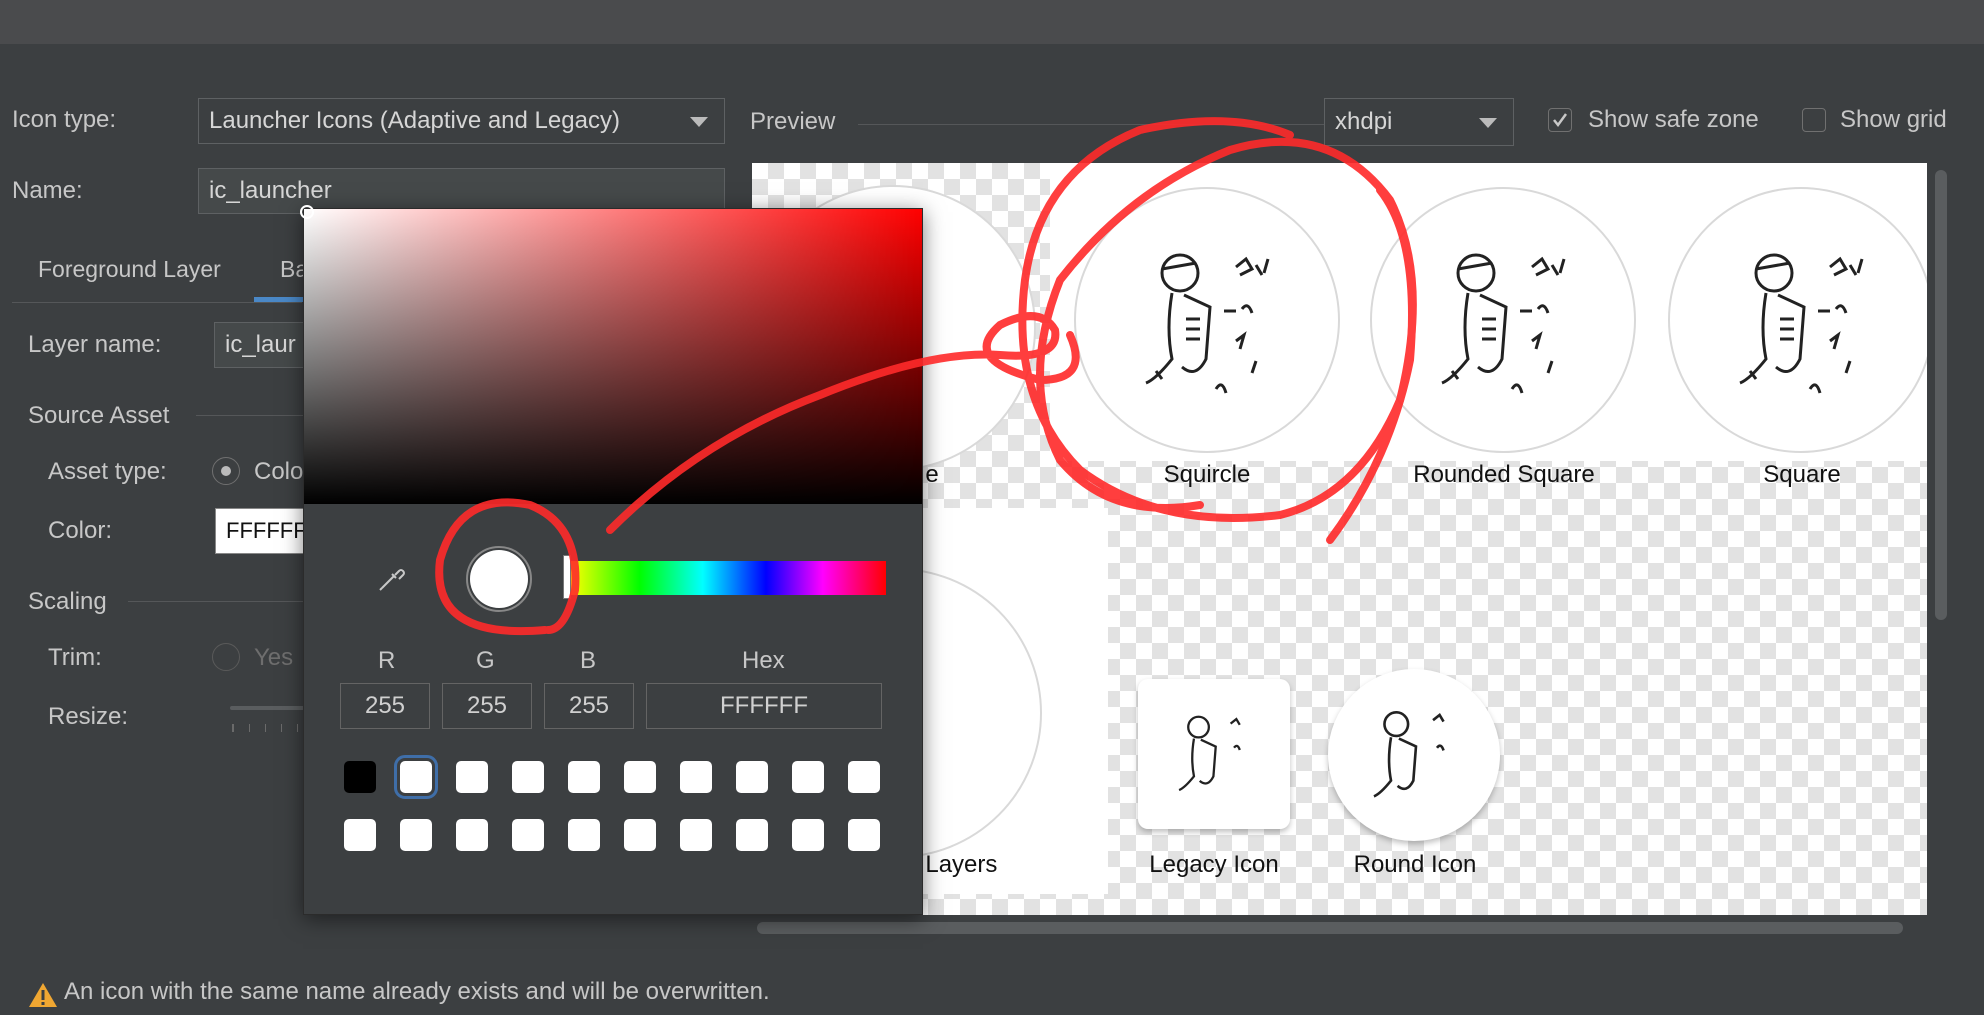 This screenshot has height=1015, width=1984. I want to click on preview-horizontal-scrollbar, so click(1330, 928).